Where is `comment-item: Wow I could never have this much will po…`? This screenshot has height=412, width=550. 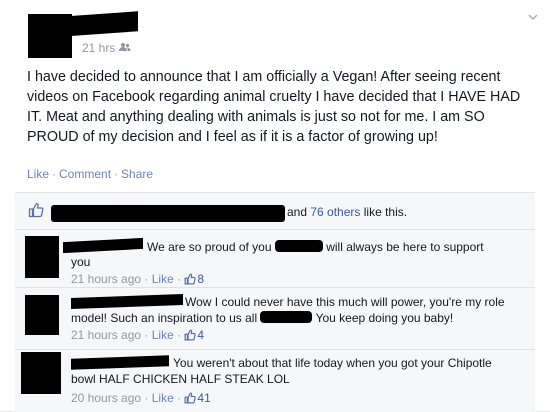
comment-item: Wow I could never have this much will po… is located at coordinates (275, 318).